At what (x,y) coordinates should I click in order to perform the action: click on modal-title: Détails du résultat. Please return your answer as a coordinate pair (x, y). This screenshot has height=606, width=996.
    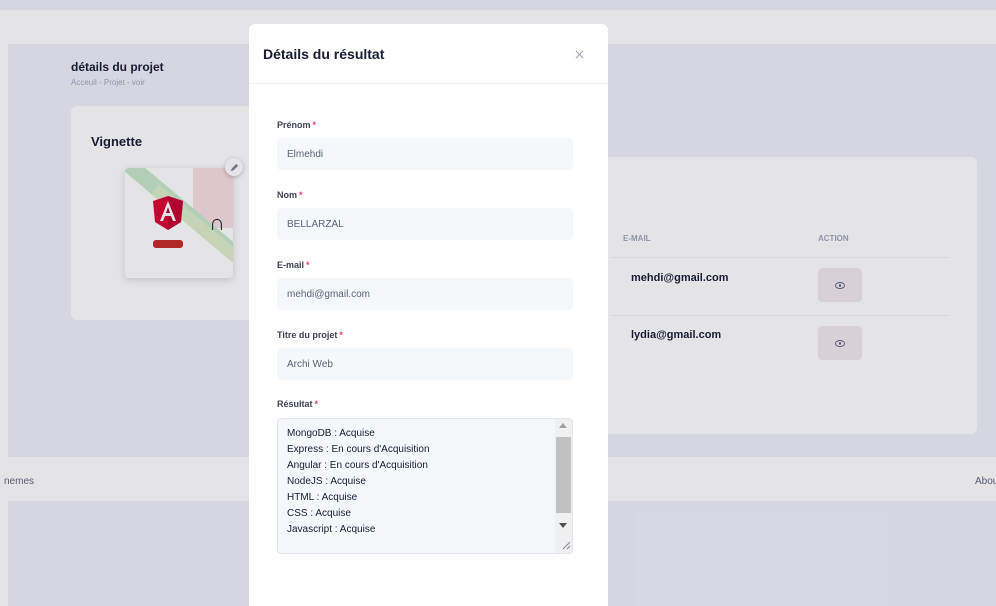
    Looking at the image, I should click on (324, 54).